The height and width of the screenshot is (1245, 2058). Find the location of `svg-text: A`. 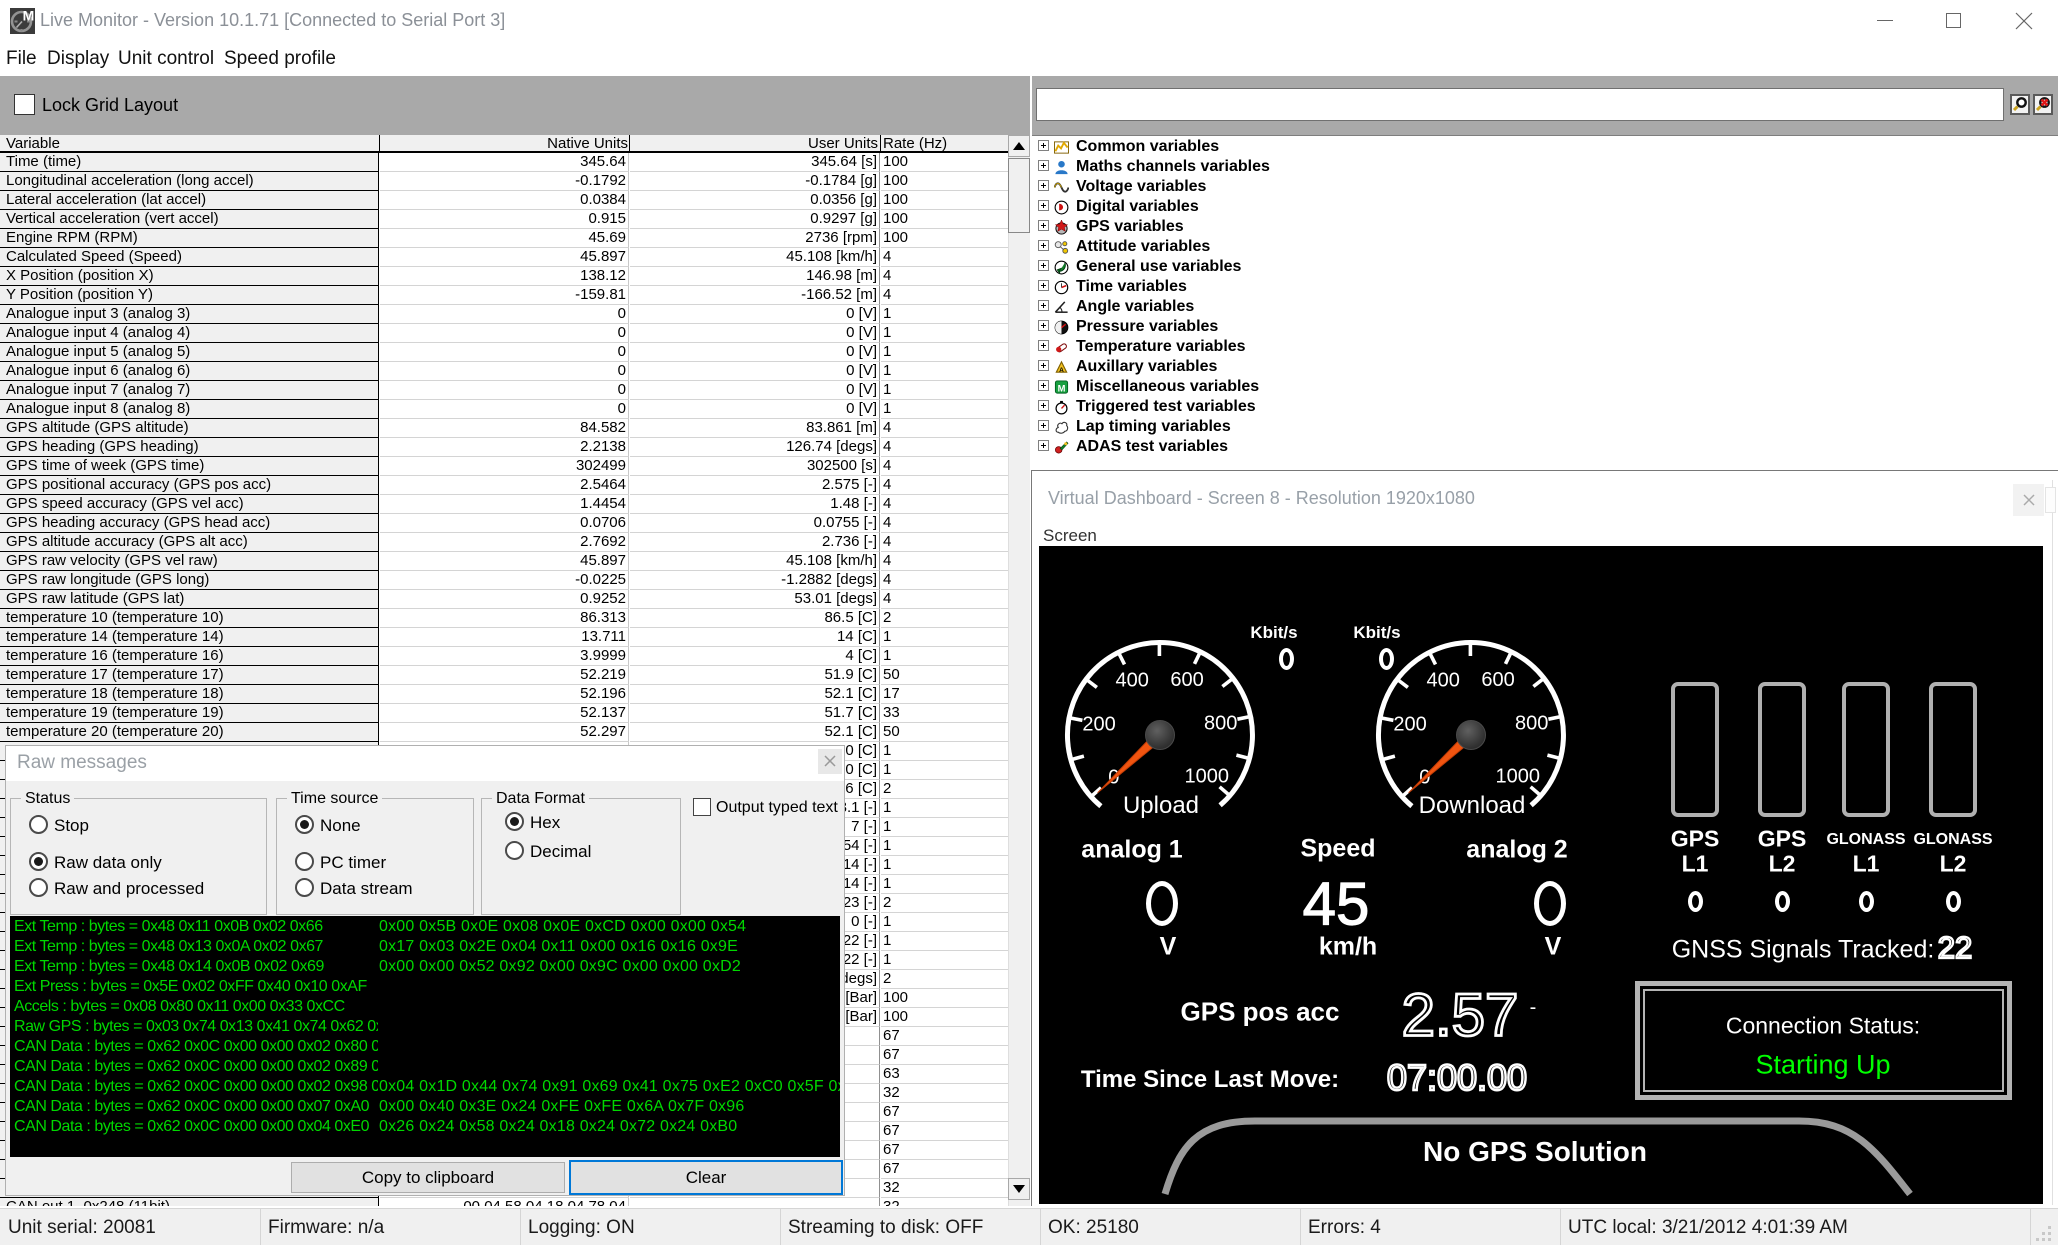

svg-text: A is located at coordinates (1061, 370).